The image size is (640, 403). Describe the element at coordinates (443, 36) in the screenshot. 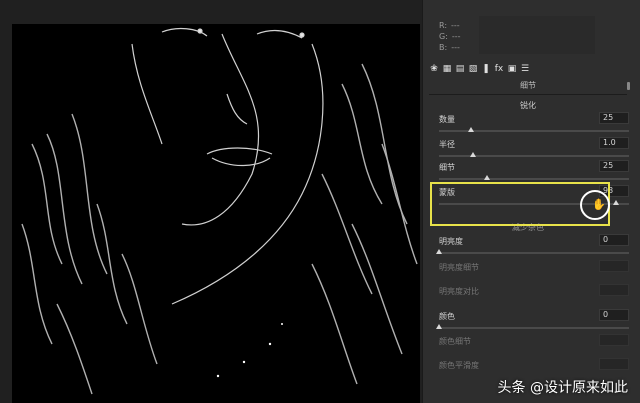

I see `g-label: G:` at that location.